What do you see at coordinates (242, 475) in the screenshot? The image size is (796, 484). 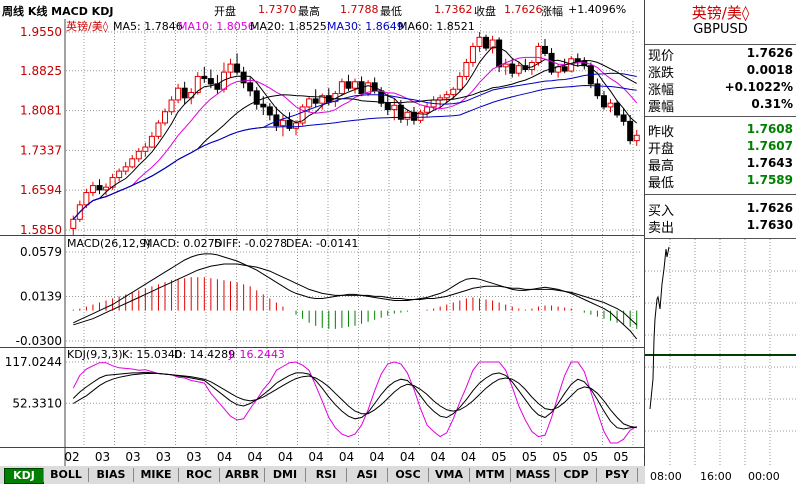 I see `tab-arbr: ARBR` at bounding box center [242, 475].